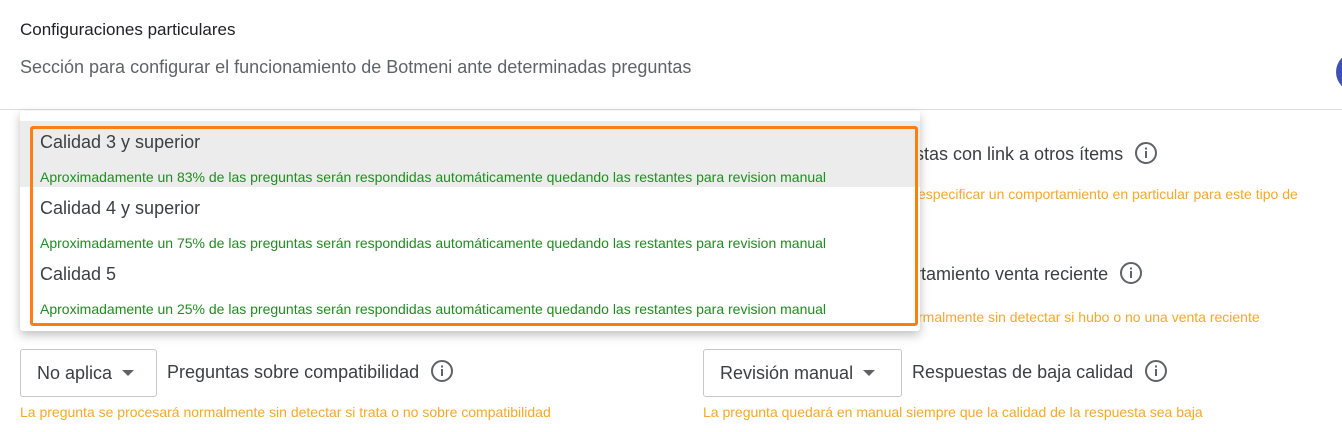 This screenshot has height=432, width=1342. I want to click on compatibility-label-text: Preguntas sobre compatibilidad, so click(293, 371).